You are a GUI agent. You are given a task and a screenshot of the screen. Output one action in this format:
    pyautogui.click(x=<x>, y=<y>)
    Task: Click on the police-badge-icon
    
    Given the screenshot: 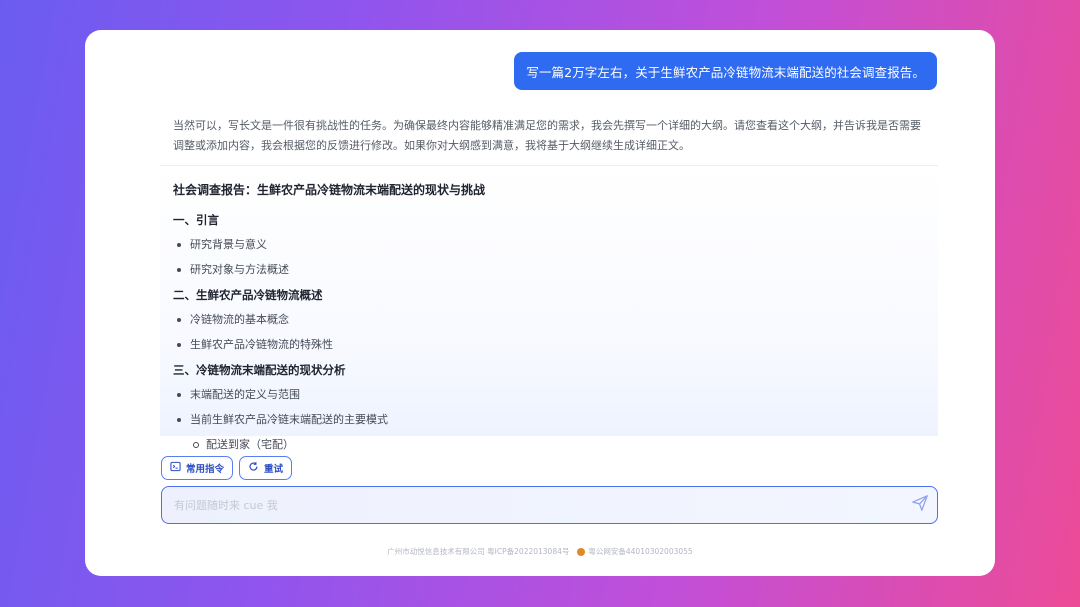 What is the action you would take?
    pyautogui.click(x=581, y=551)
    